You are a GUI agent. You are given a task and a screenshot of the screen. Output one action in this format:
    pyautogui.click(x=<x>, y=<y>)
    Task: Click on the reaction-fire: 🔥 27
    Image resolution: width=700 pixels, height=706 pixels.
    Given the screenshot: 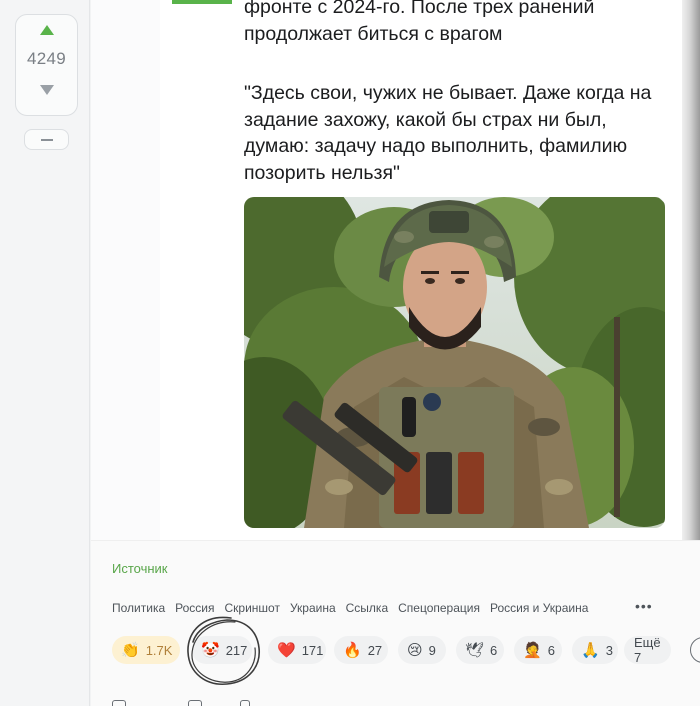 What is the action you would take?
    pyautogui.click(x=361, y=650)
    